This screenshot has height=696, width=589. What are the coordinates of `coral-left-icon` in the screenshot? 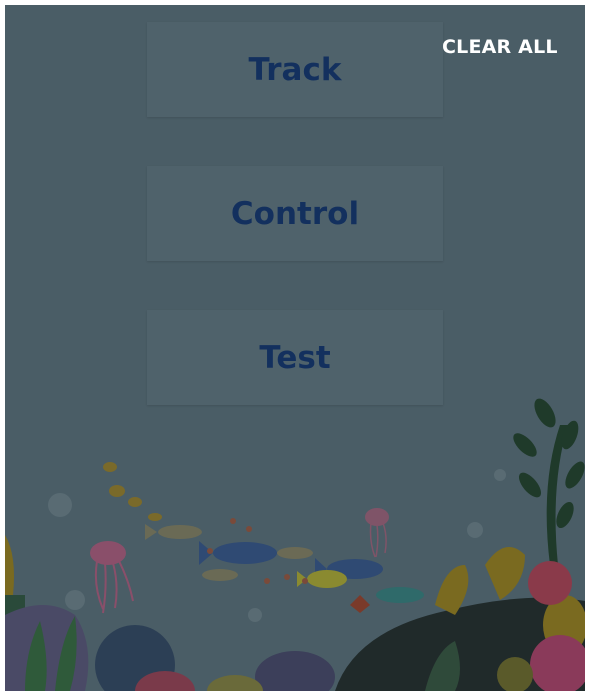 It's located at (47, 613).